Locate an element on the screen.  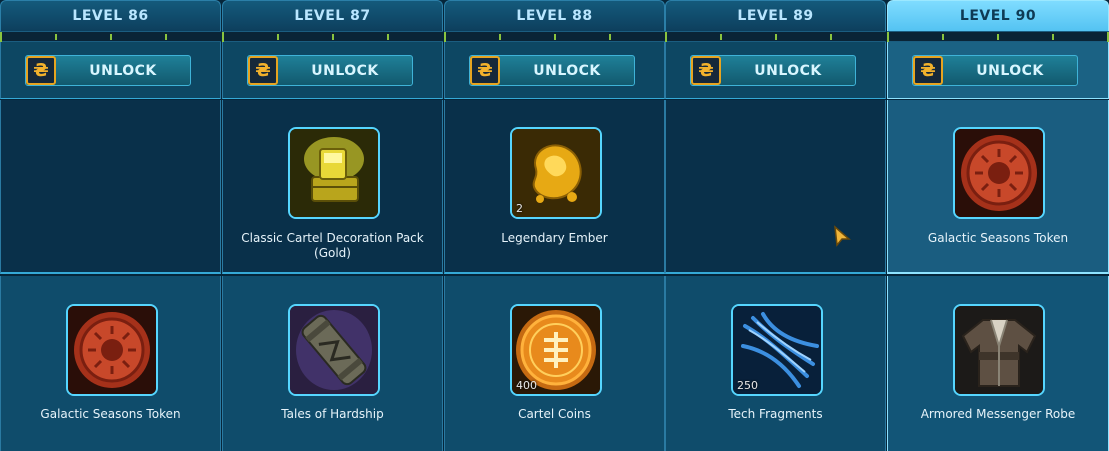
reward-name: Tech Fragments is located at coordinates (775, 414).